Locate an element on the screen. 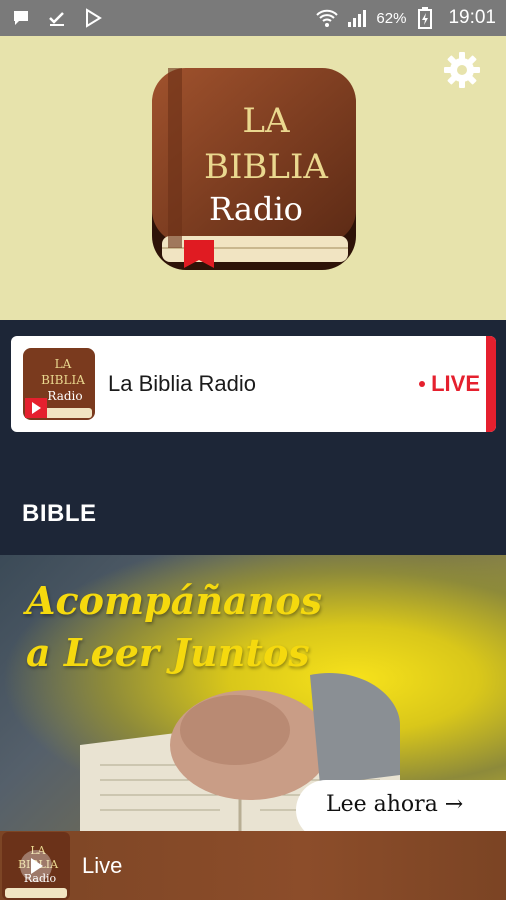 The height and width of the screenshot is (900, 506). mini-player: LA BIBLIA Radio Live is located at coordinates (253, 865).